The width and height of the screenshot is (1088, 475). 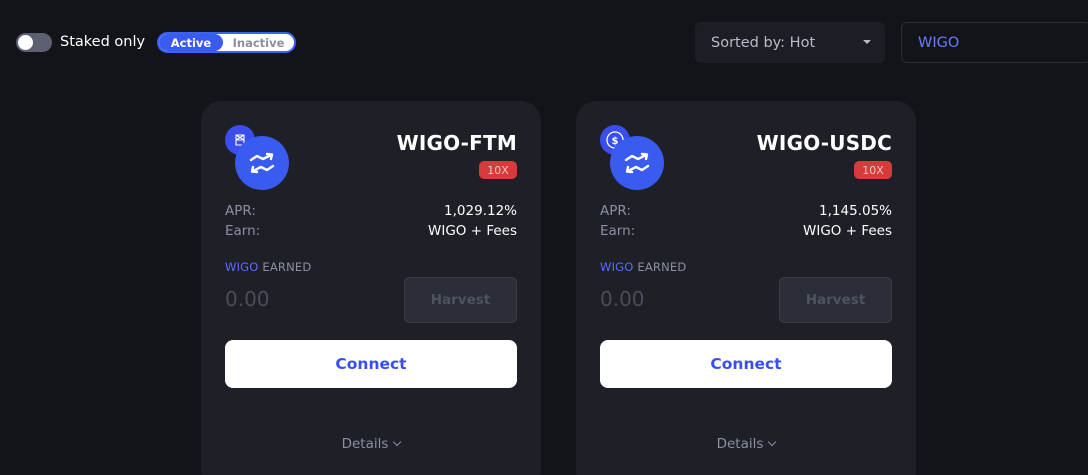 I want to click on inactive-tab: Inactive, so click(x=258, y=42).